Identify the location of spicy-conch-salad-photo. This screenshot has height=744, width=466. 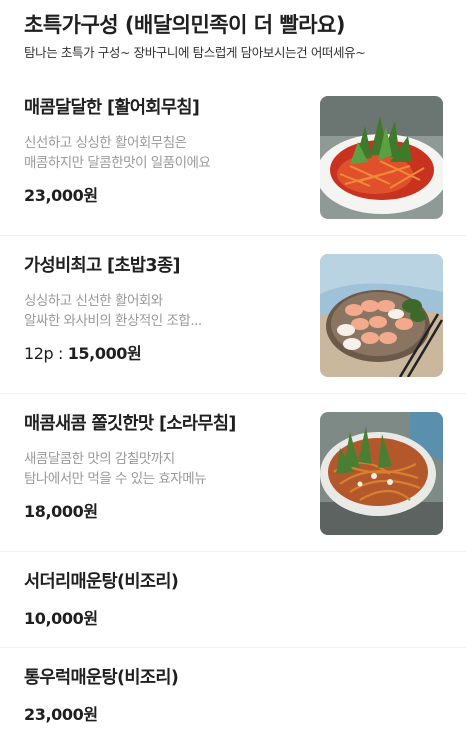
(381, 473).